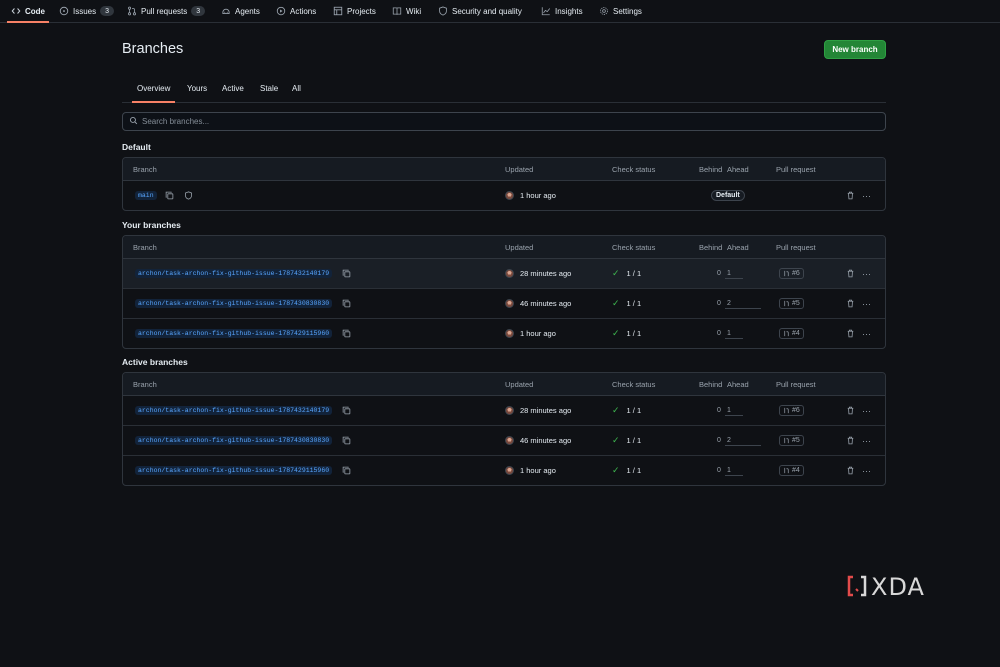 The height and width of the screenshot is (667, 1000). What do you see at coordinates (146, 195) in the screenshot?
I see `branch-name-link: main` at bounding box center [146, 195].